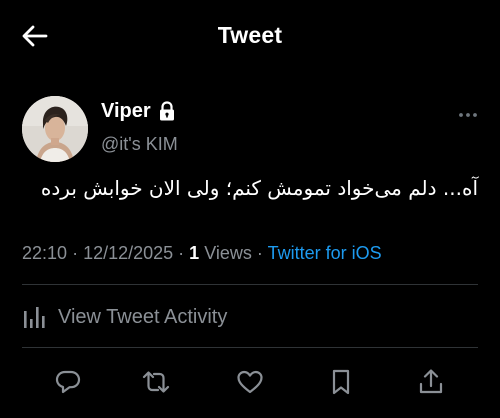 The image size is (500, 418). I want to click on tweet-source-link: Twitter for iOS, so click(325, 253).